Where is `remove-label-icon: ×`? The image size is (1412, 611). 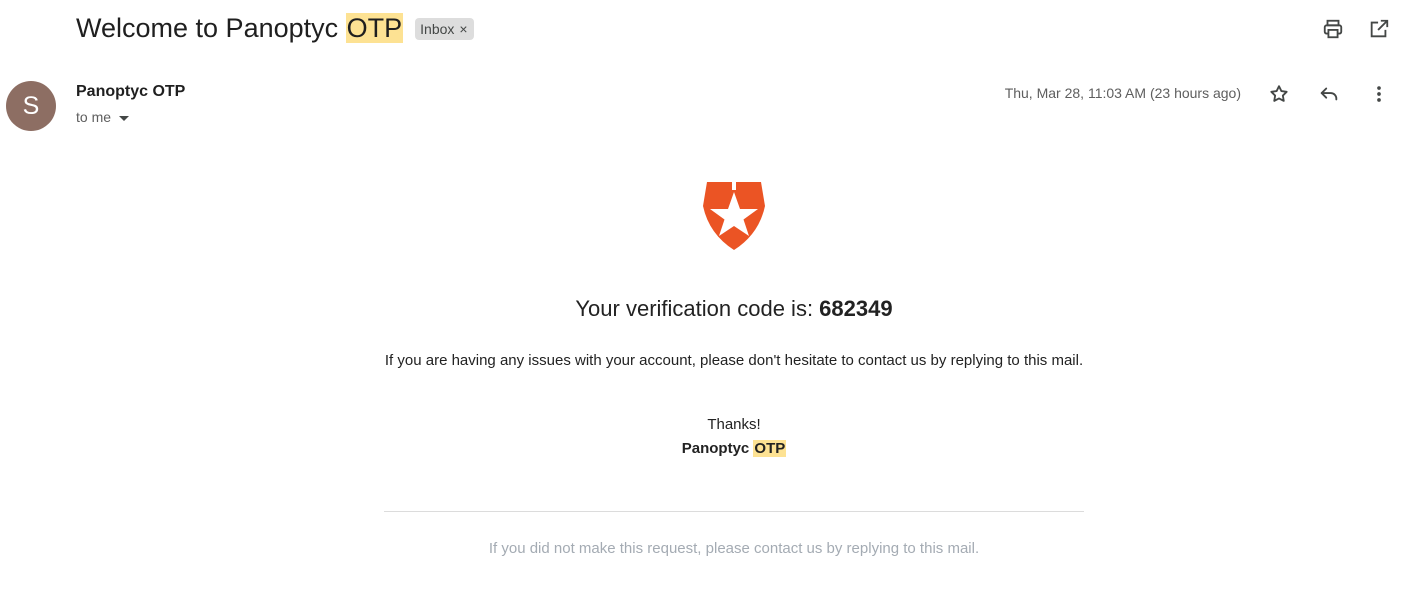 remove-label-icon: × is located at coordinates (463, 29).